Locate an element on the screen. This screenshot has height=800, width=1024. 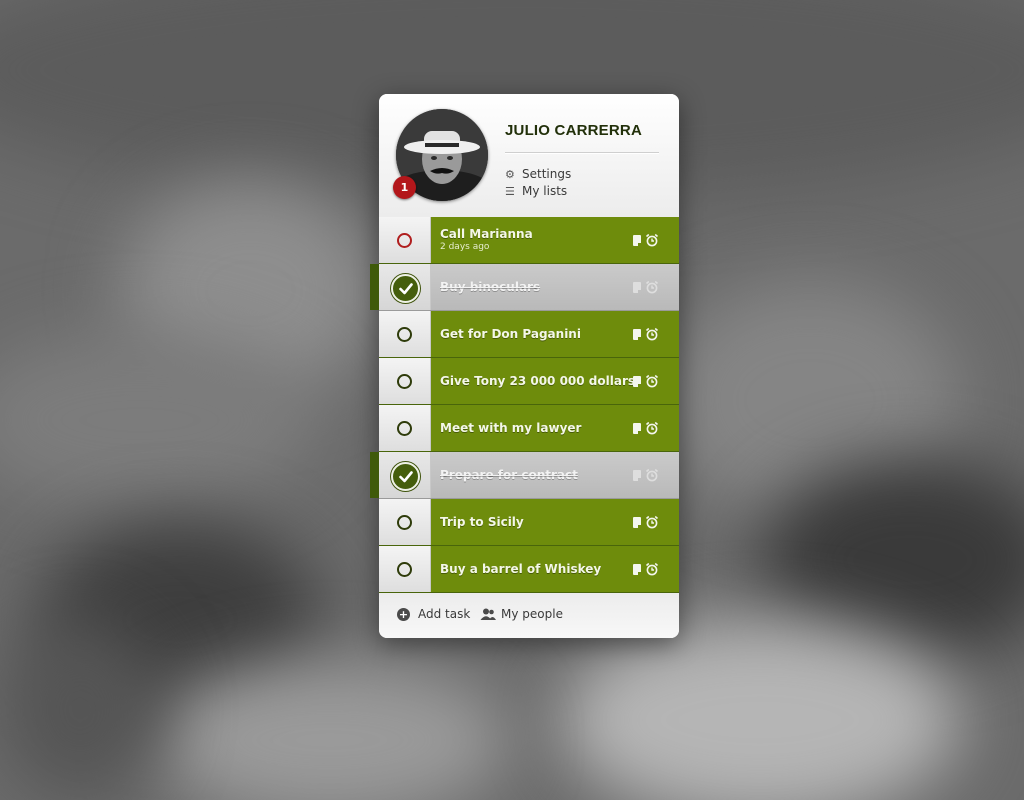
task-title: Give Tony 23 000 000 dollars is located at coordinates (538, 381).